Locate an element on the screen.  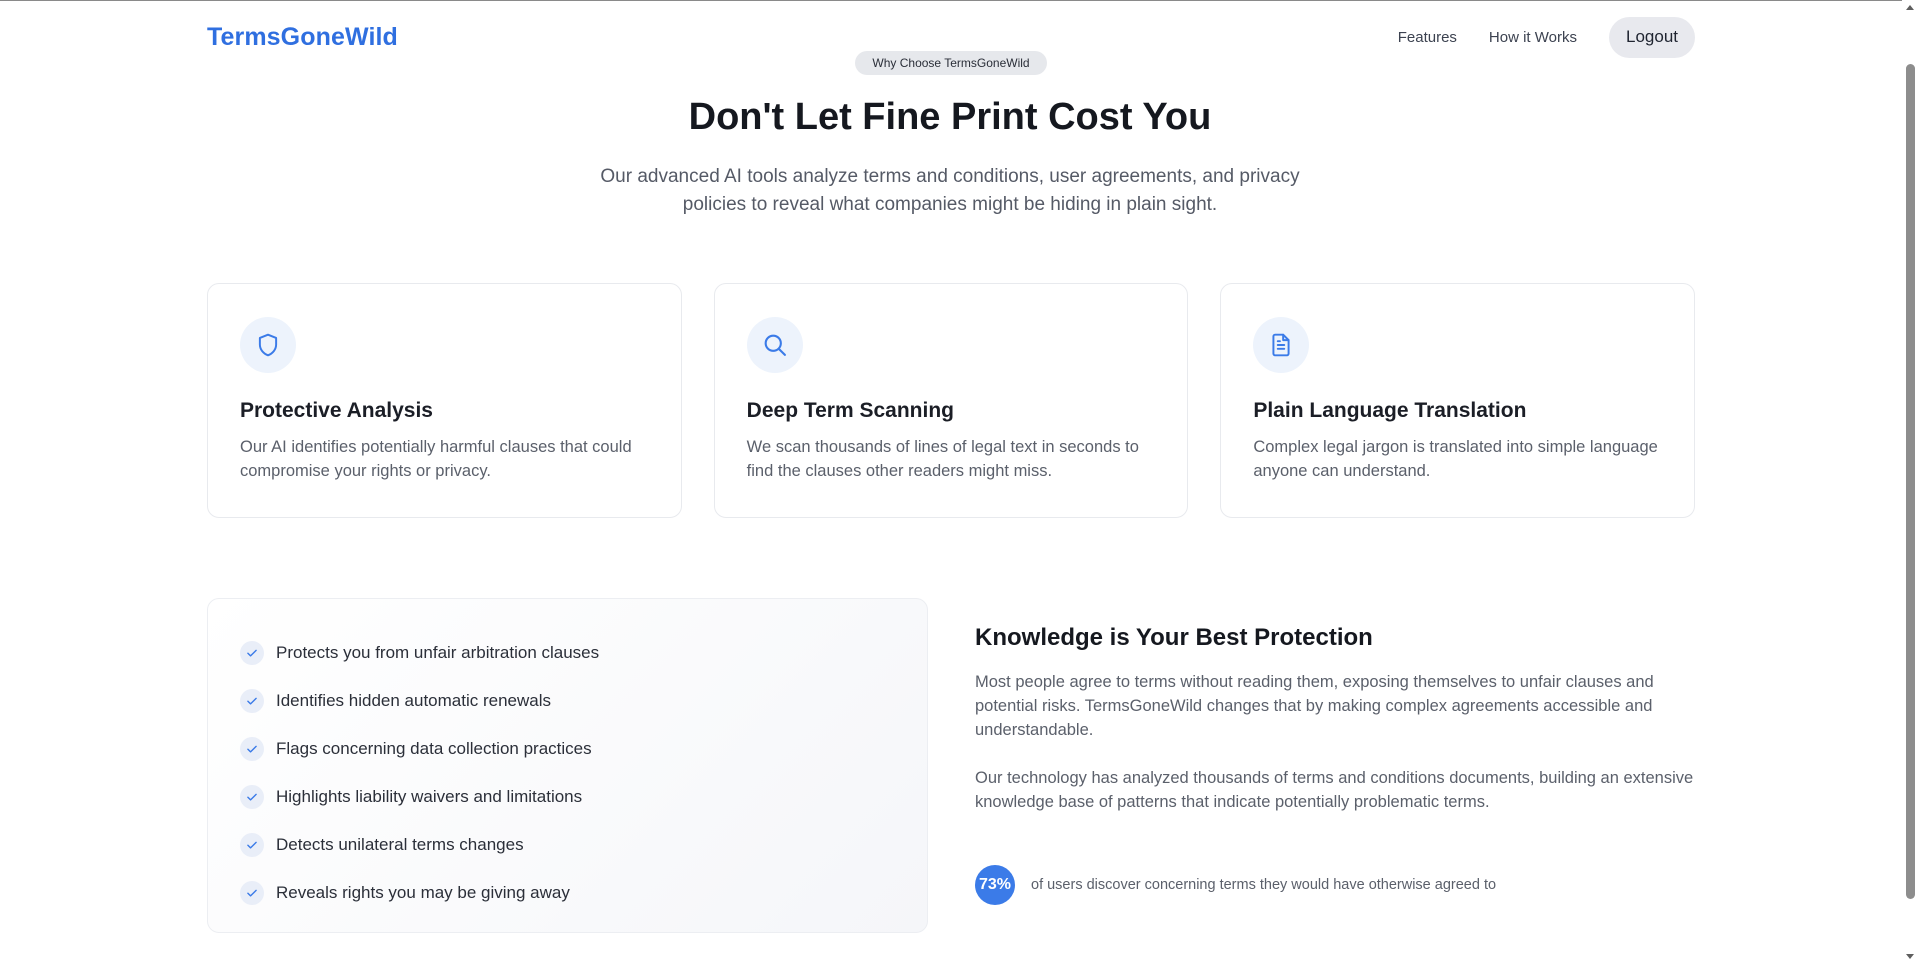
main-nav: Features How it Works Logout is located at coordinates (1546, 37).